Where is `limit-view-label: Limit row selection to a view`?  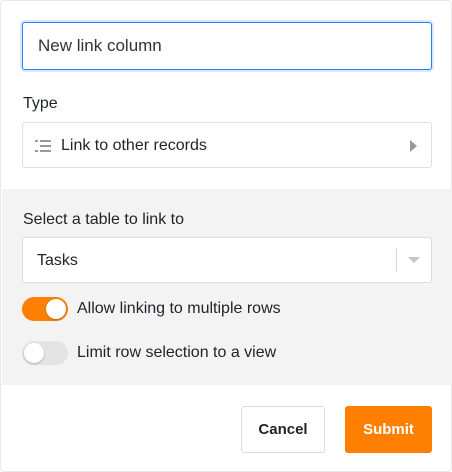 limit-view-label: Limit row selection to a view is located at coordinates (177, 352).